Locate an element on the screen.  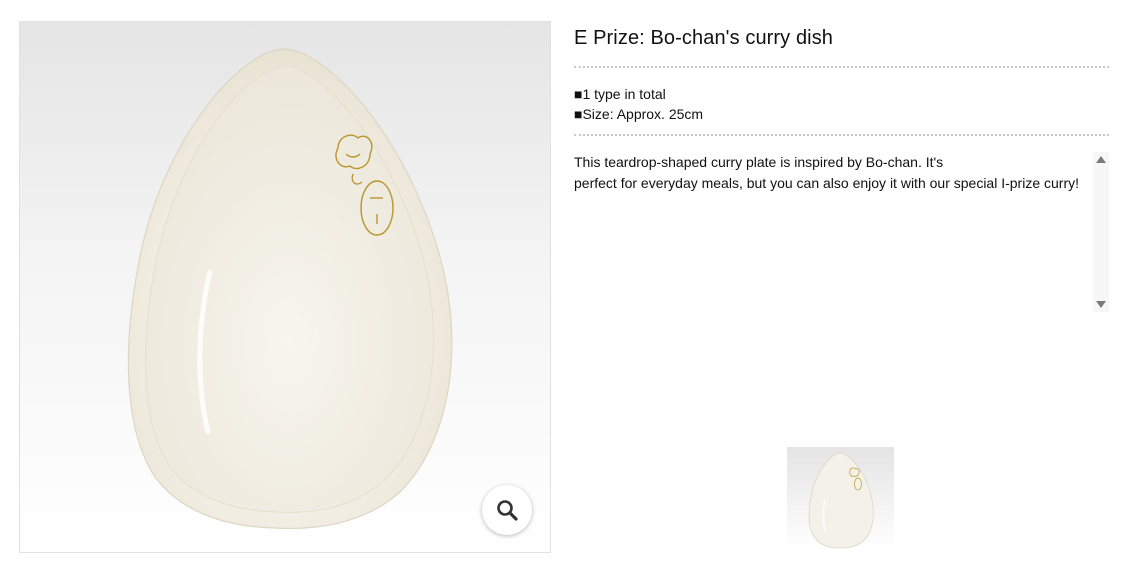
spec-list: ■1 type in total ■Size: Approx. 25cm is located at coordinates (638, 104).